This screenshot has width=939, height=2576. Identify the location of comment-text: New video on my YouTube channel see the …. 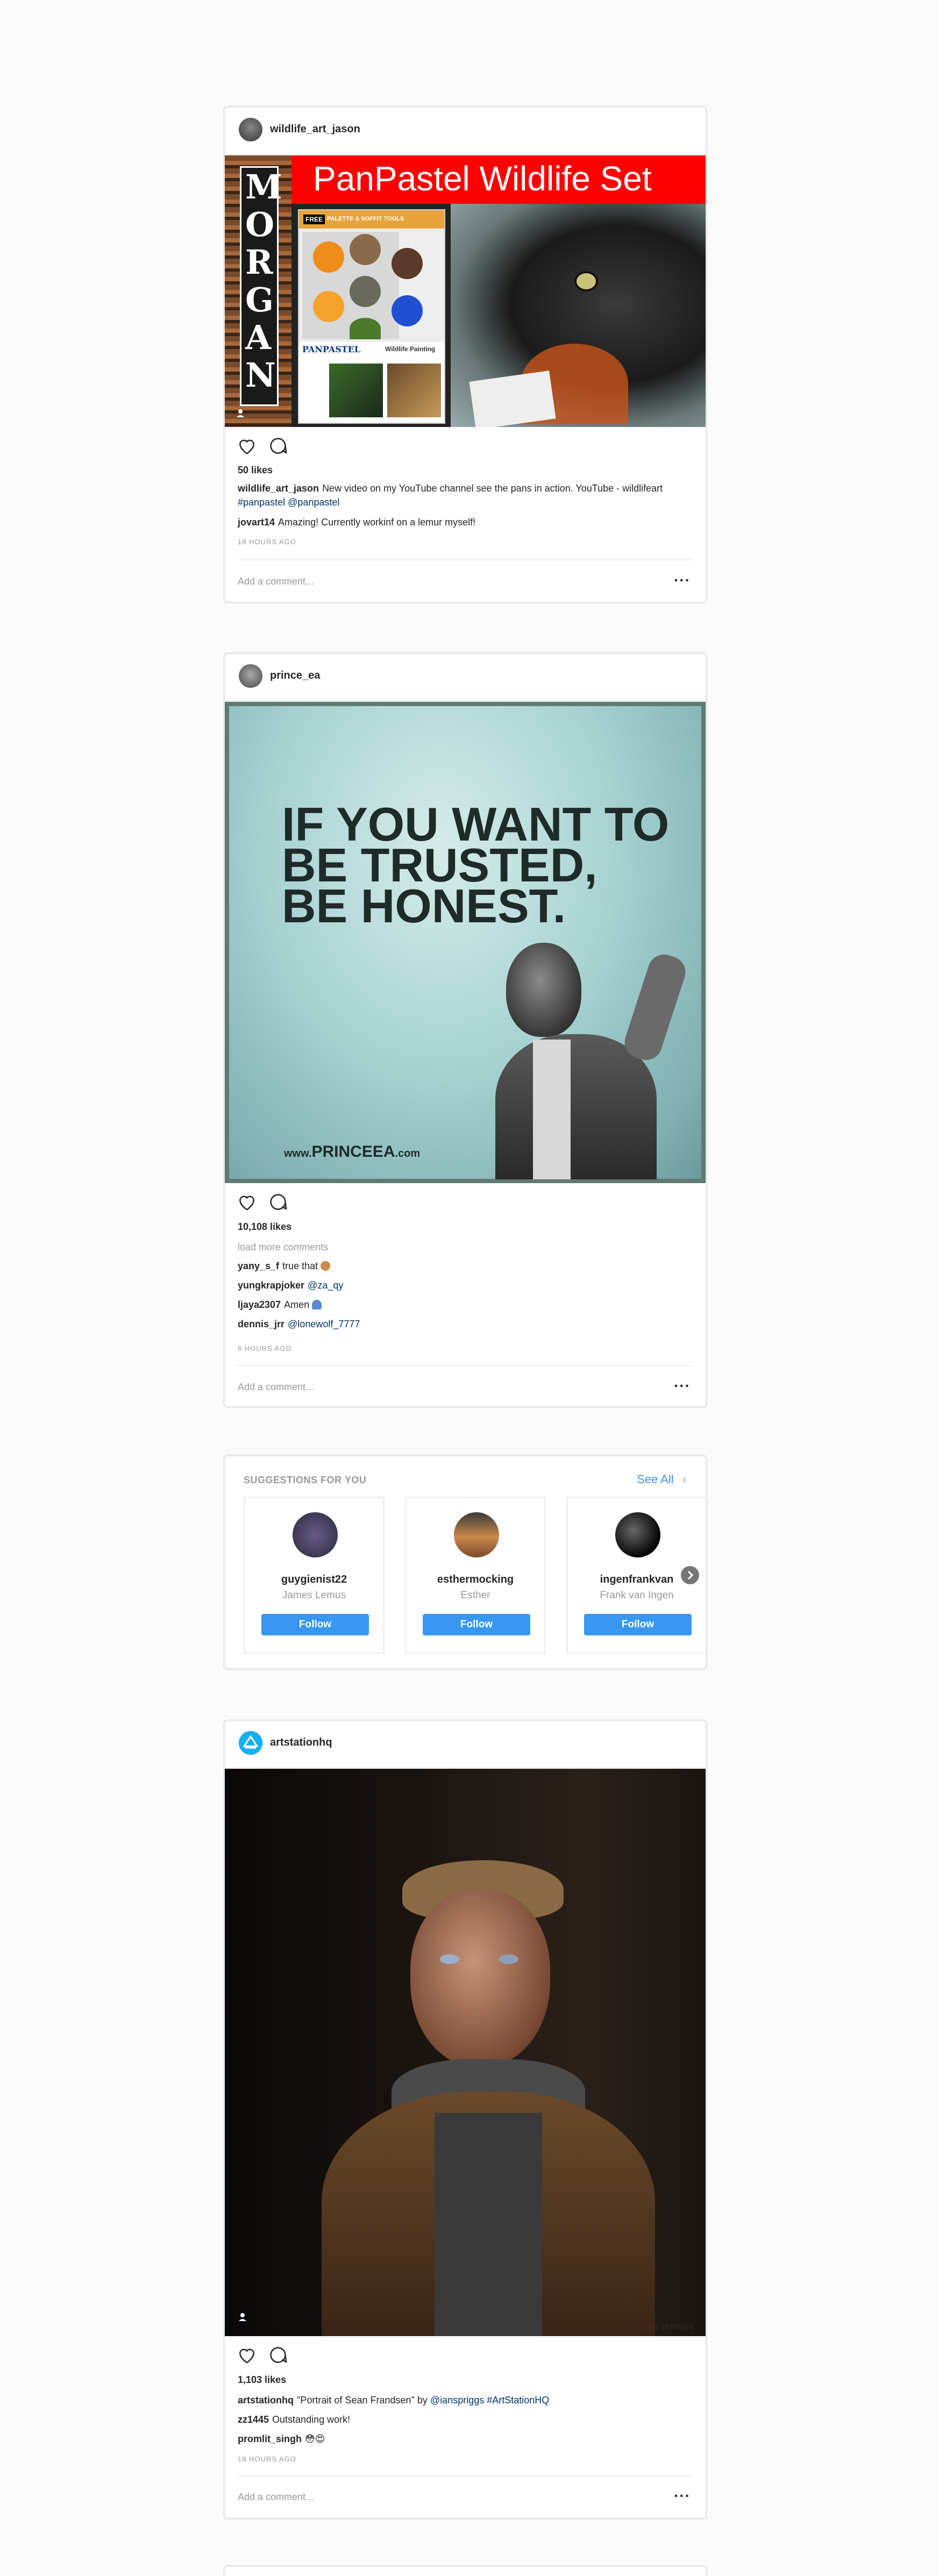
(492, 489).